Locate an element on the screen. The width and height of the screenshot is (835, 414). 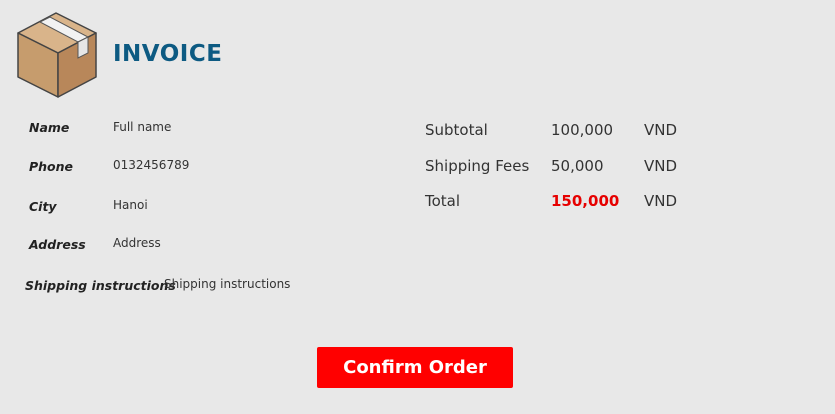
confirm-order-button: Confirm Order is located at coordinates (415, 367).